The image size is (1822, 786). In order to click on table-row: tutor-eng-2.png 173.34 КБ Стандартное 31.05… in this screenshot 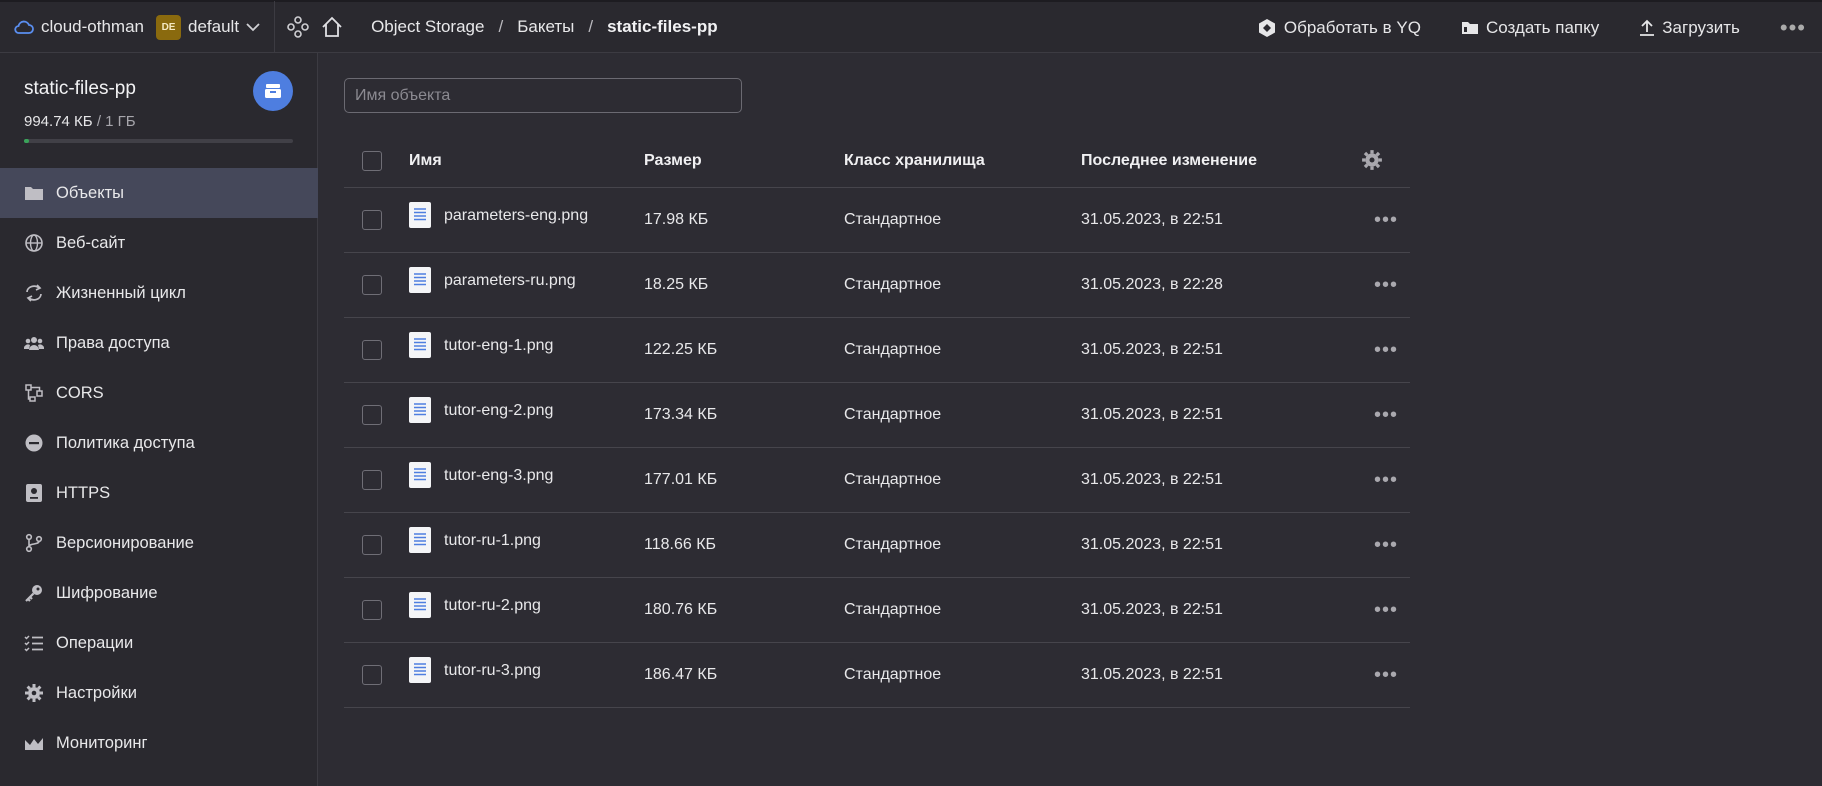, I will do `click(877, 415)`.